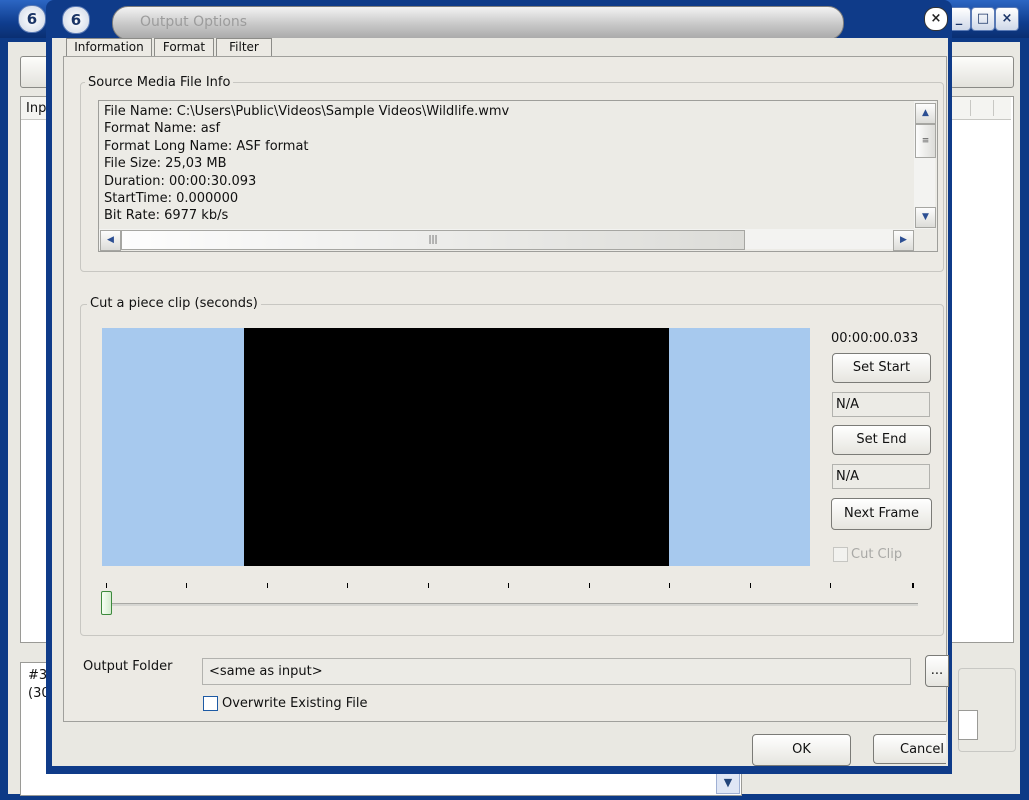 This screenshot has width=1029, height=800. What do you see at coordinates (556, 671) in the screenshot?
I see `output-folder-input: <same as input>` at bounding box center [556, 671].